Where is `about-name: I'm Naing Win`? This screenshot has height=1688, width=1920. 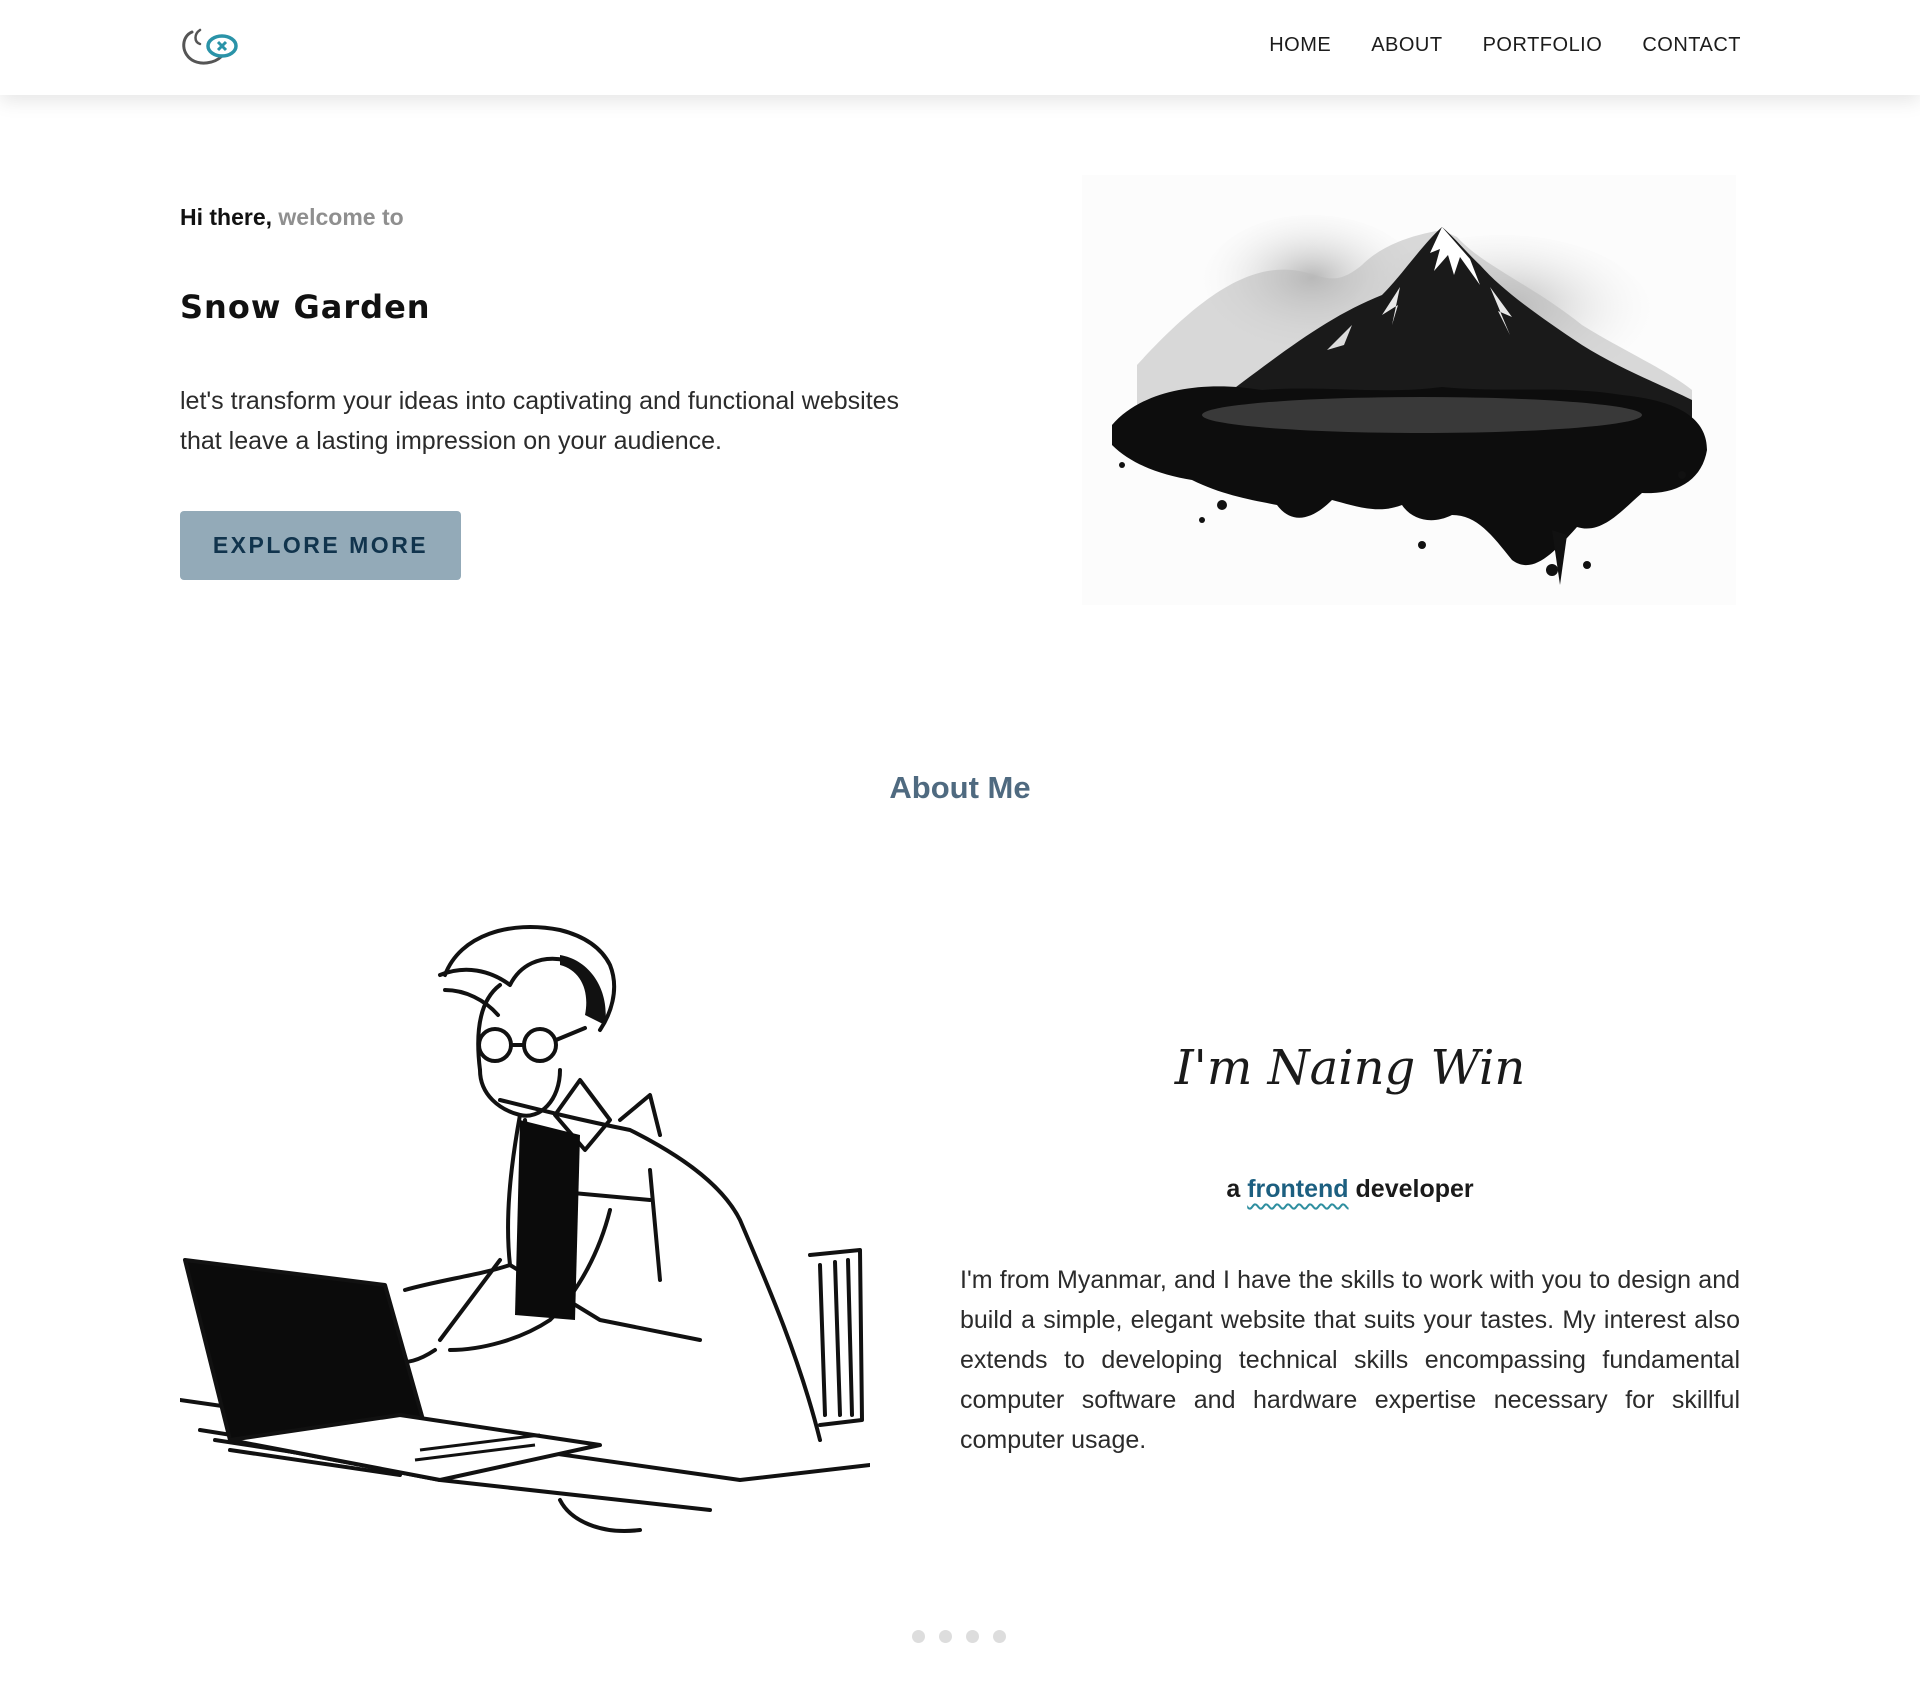
about-name: I'm Naing Win is located at coordinates (1350, 1068).